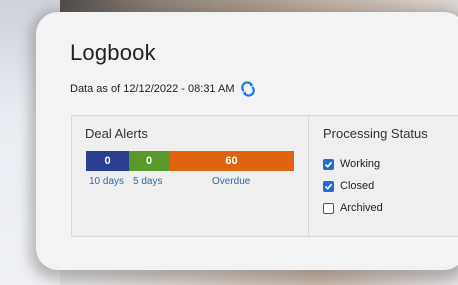  I want to click on alert-label-overdue: Overdue, so click(231, 181).